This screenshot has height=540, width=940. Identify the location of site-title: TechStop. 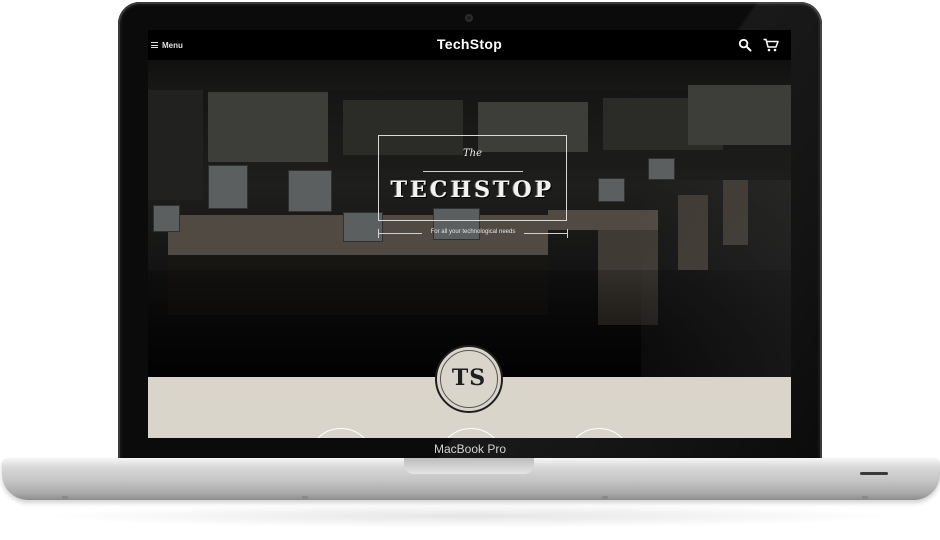
(469, 44).